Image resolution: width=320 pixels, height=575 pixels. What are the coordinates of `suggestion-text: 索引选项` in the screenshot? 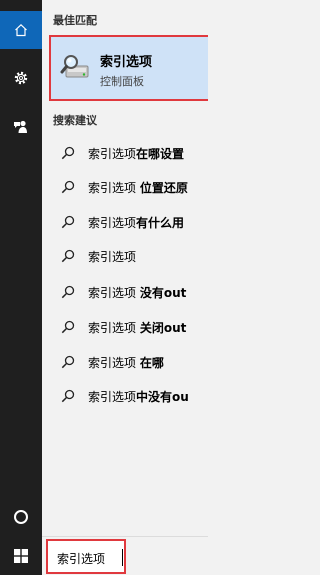 It's located at (112, 257).